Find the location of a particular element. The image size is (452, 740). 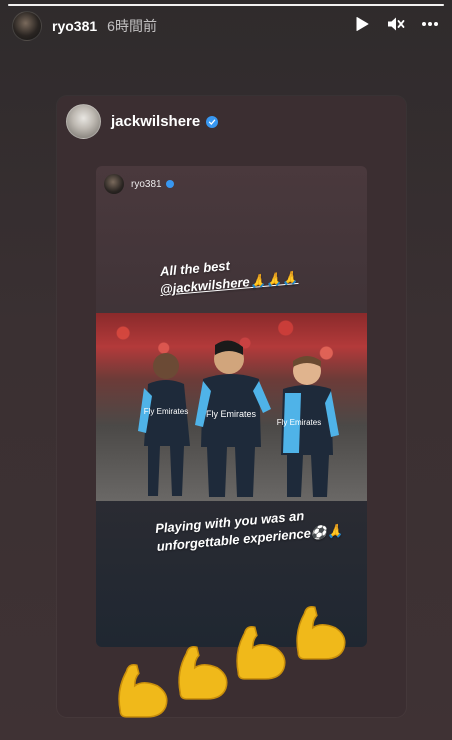

shared-post-header: jackwilshere is located at coordinates (142, 121).